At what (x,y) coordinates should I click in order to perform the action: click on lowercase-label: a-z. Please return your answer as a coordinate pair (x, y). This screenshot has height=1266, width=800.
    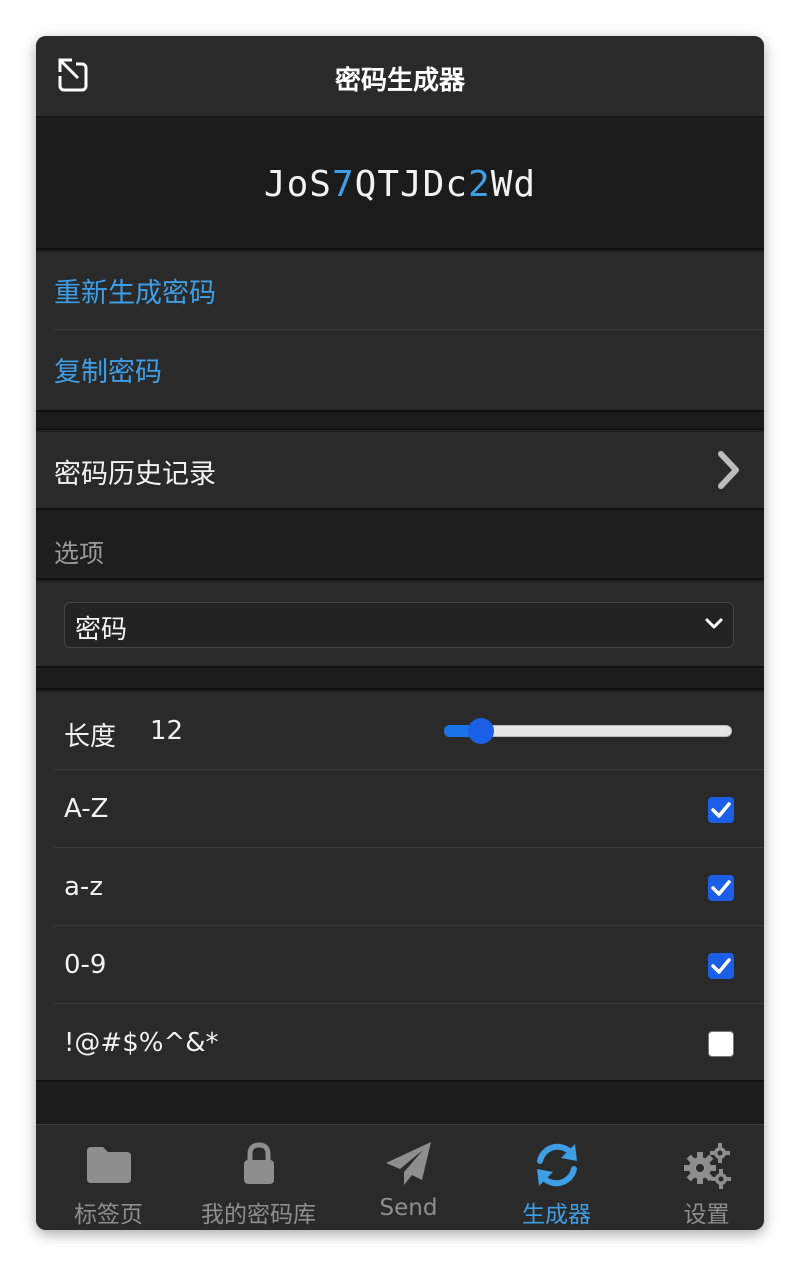
    Looking at the image, I should click on (83, 887).